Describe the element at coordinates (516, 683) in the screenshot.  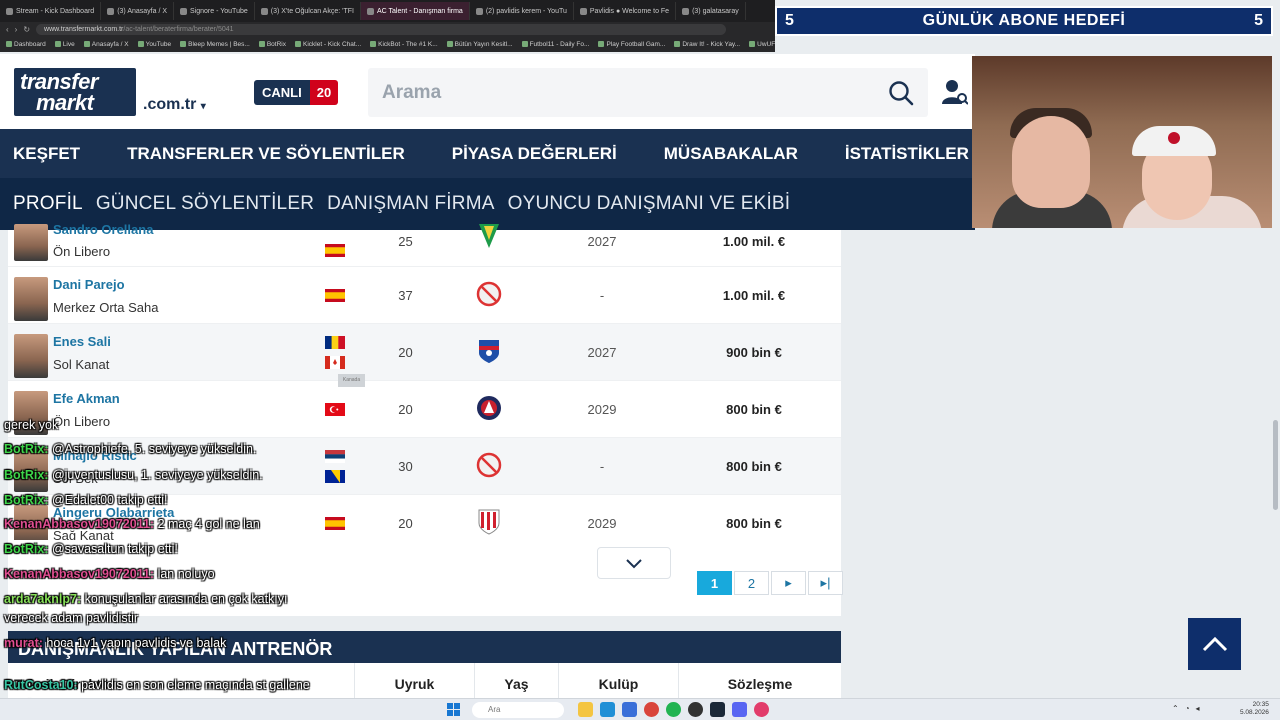
I see `column-header: Yaş` at that location.